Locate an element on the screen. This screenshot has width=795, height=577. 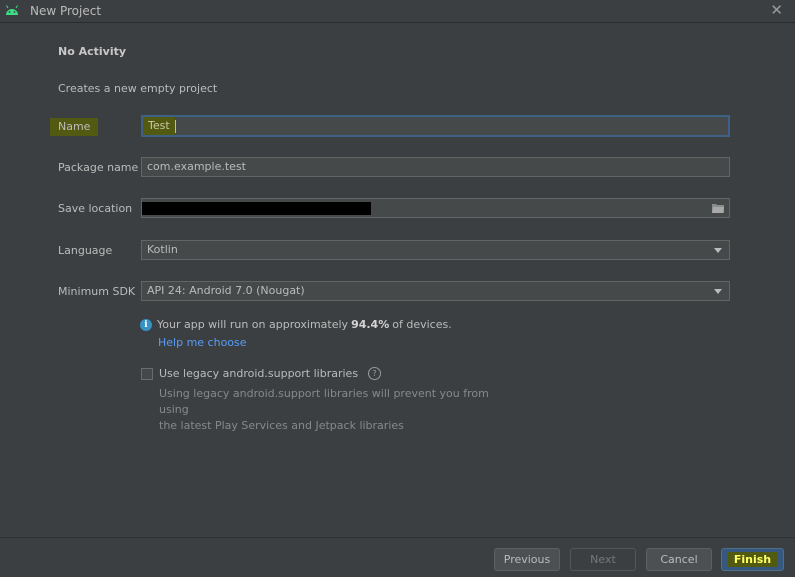
help-me-choose-link: Help me choose is located at coordinates (202, 342).